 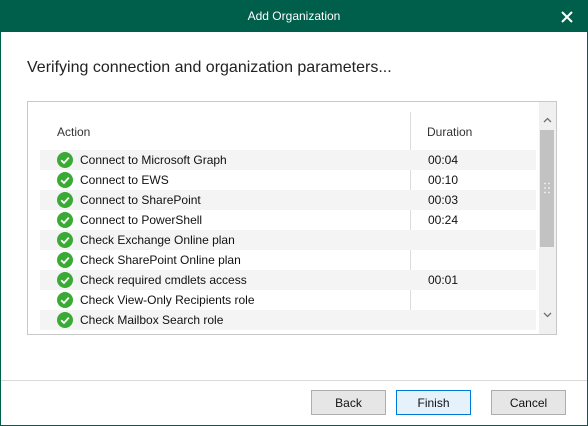 I want to click on window-title: Add Organization, so click(x=294, y=16).